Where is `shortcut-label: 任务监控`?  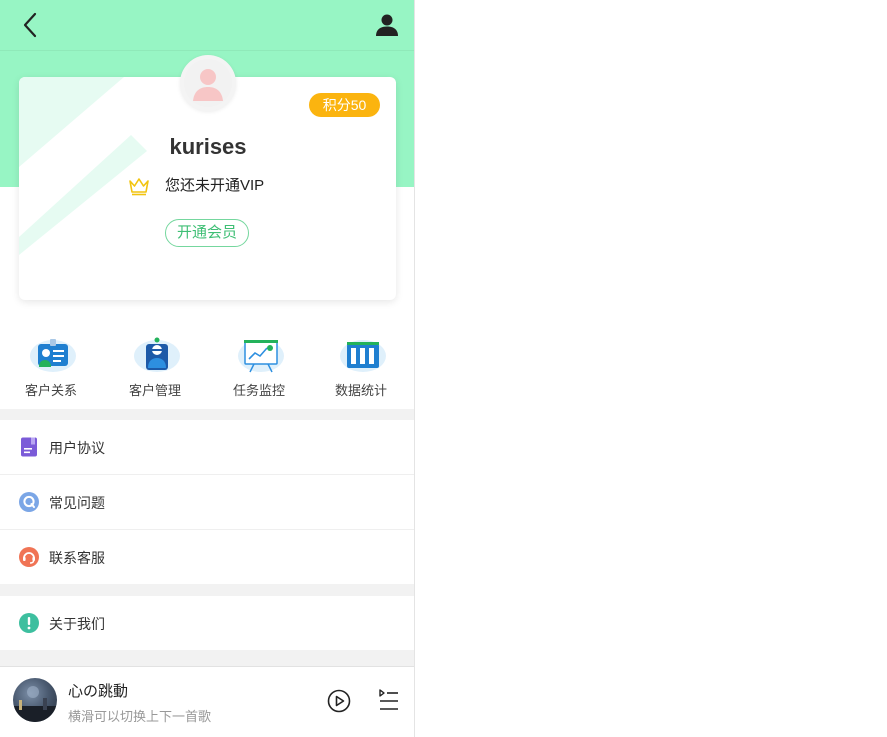 shortcut-label: 任务监控 is located at coordinates (258, 390).